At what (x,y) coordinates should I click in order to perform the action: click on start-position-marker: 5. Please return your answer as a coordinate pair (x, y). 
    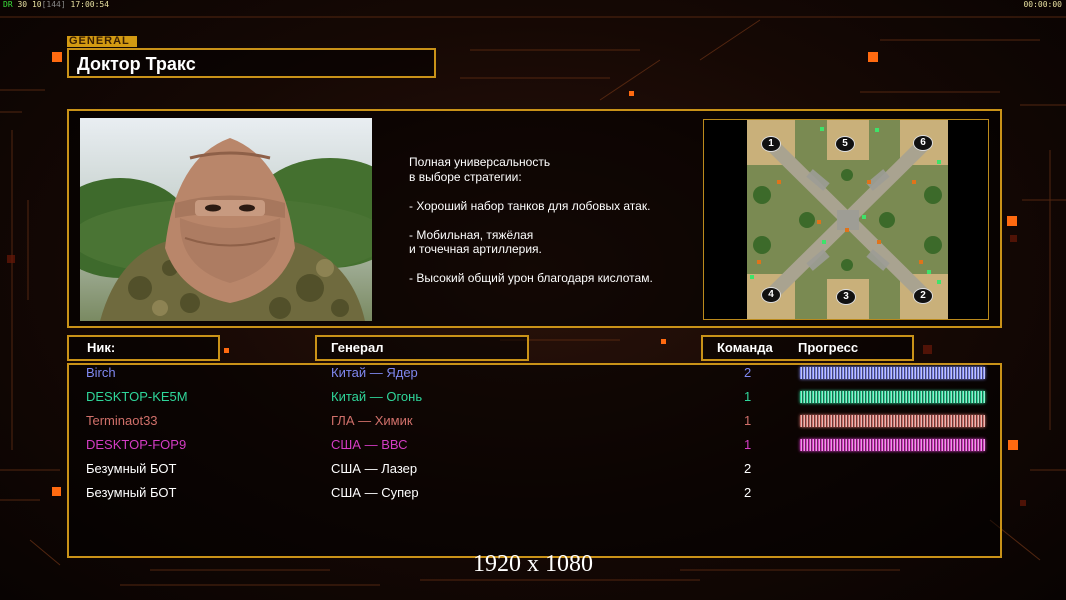
    Looking at the image, I should click on (845, 144).